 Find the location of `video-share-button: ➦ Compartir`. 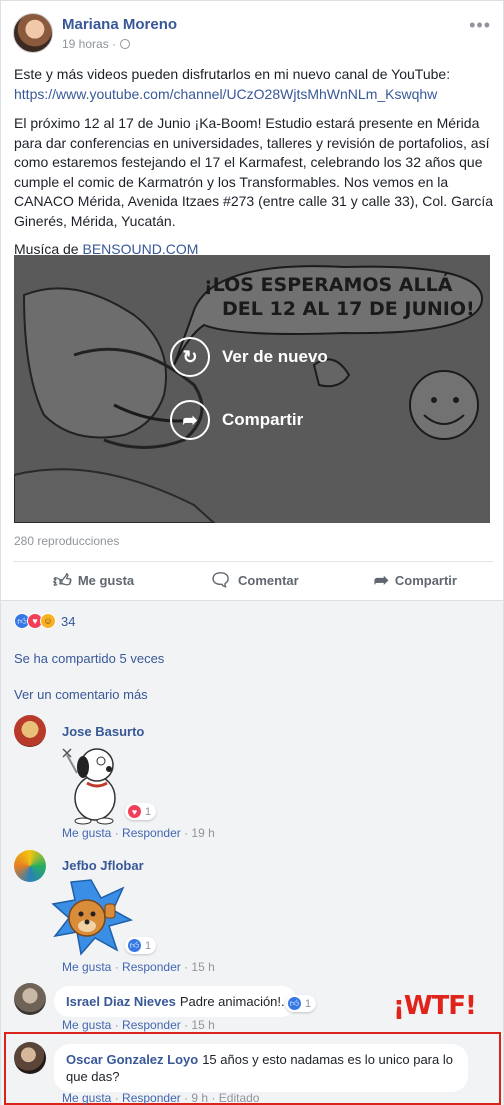

video-share-button: ➦ Compartir is located at coordinates (236, 420).